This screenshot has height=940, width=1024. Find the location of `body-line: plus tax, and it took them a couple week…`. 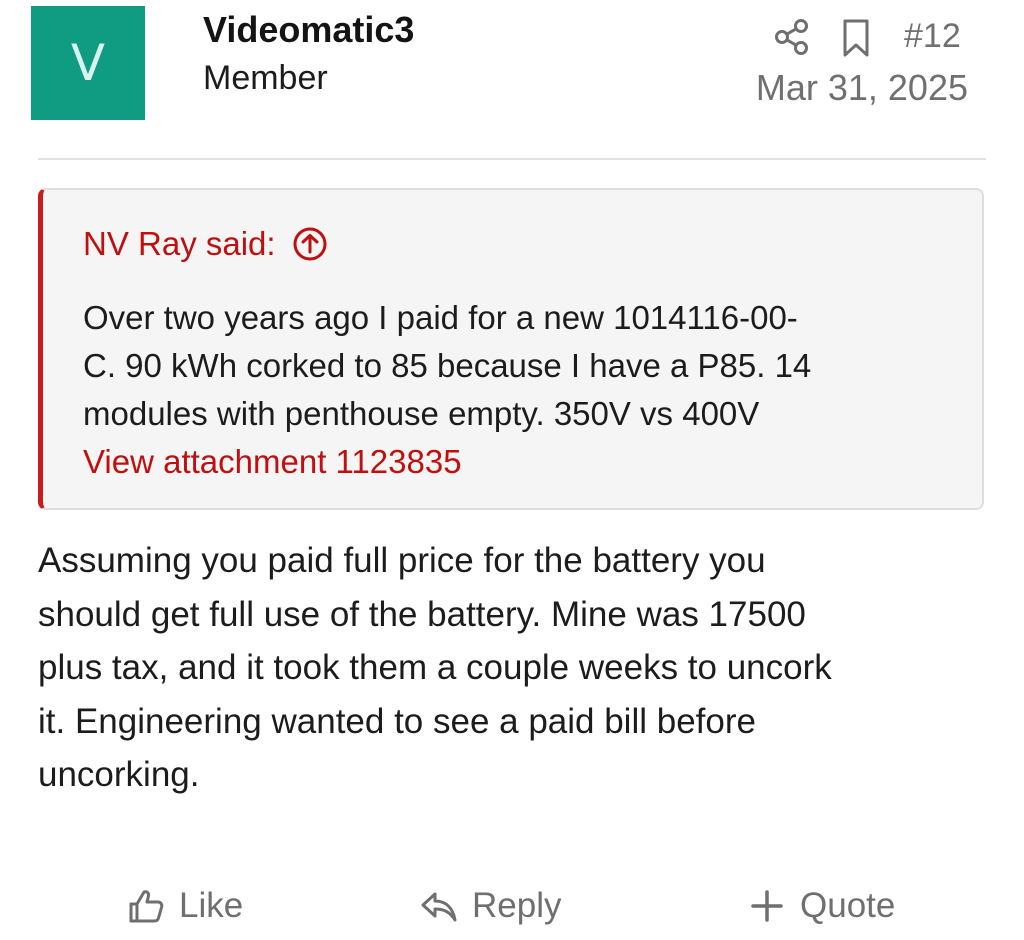

body-line: plus tax, and it took them a couple week… is located at coordinates (435, 667).